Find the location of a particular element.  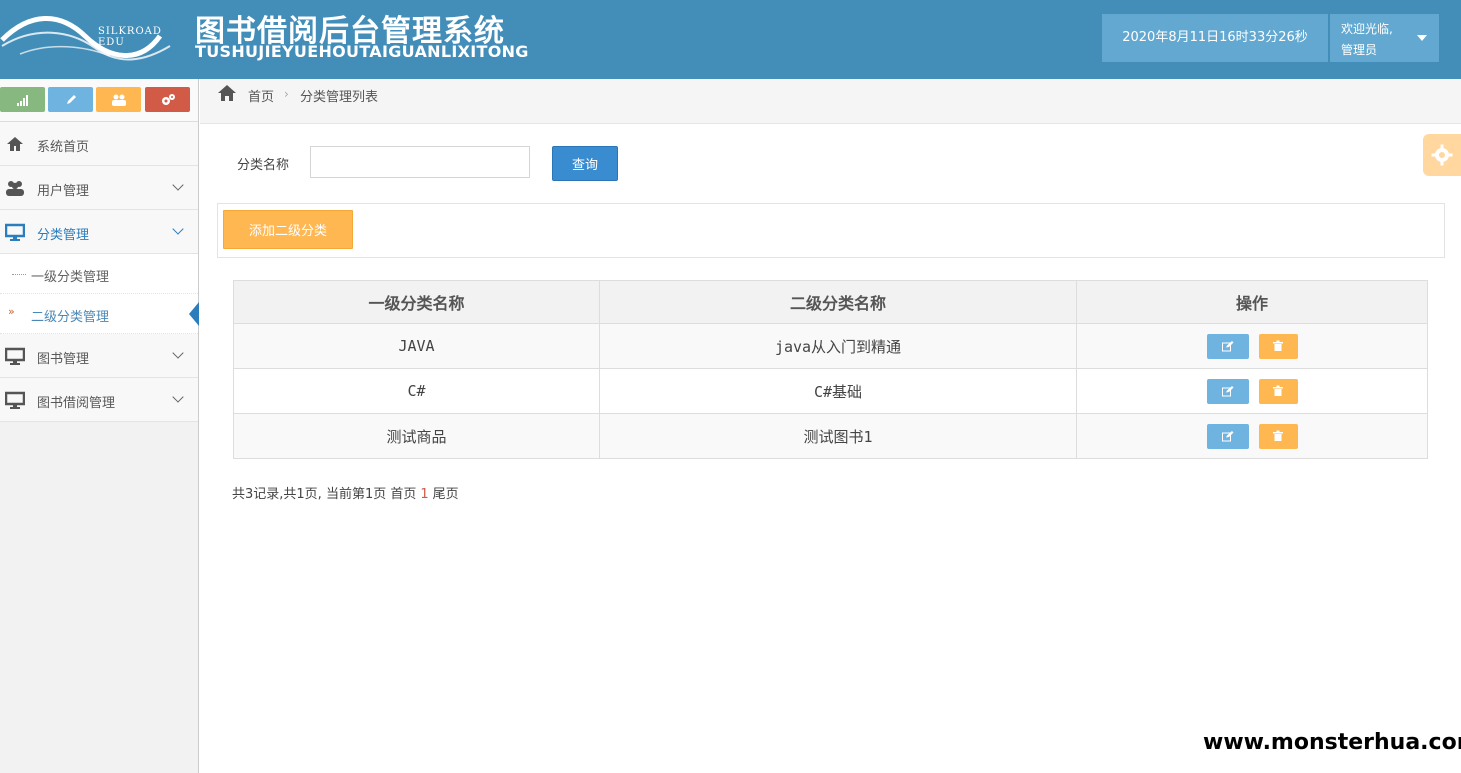

tree-dash is located at coordinates (19, 274).